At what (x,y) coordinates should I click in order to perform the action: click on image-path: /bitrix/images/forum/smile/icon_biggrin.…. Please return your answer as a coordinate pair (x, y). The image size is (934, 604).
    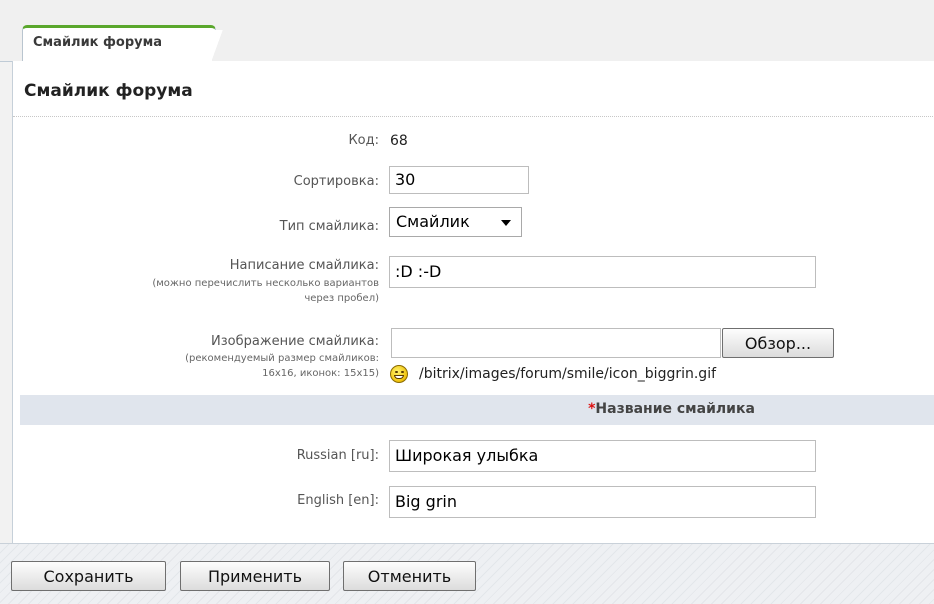
    Looking at the image, I should click on (568, 374).